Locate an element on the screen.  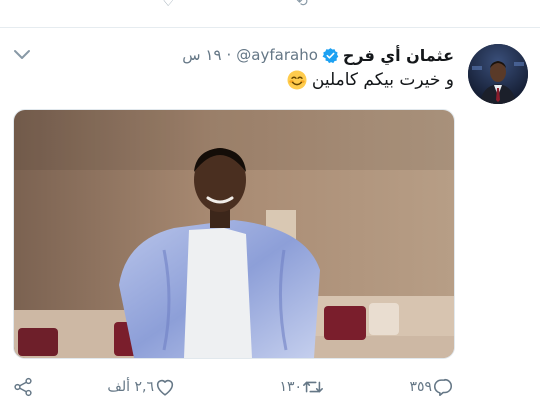
share-button is located at coordinates (23, 387).